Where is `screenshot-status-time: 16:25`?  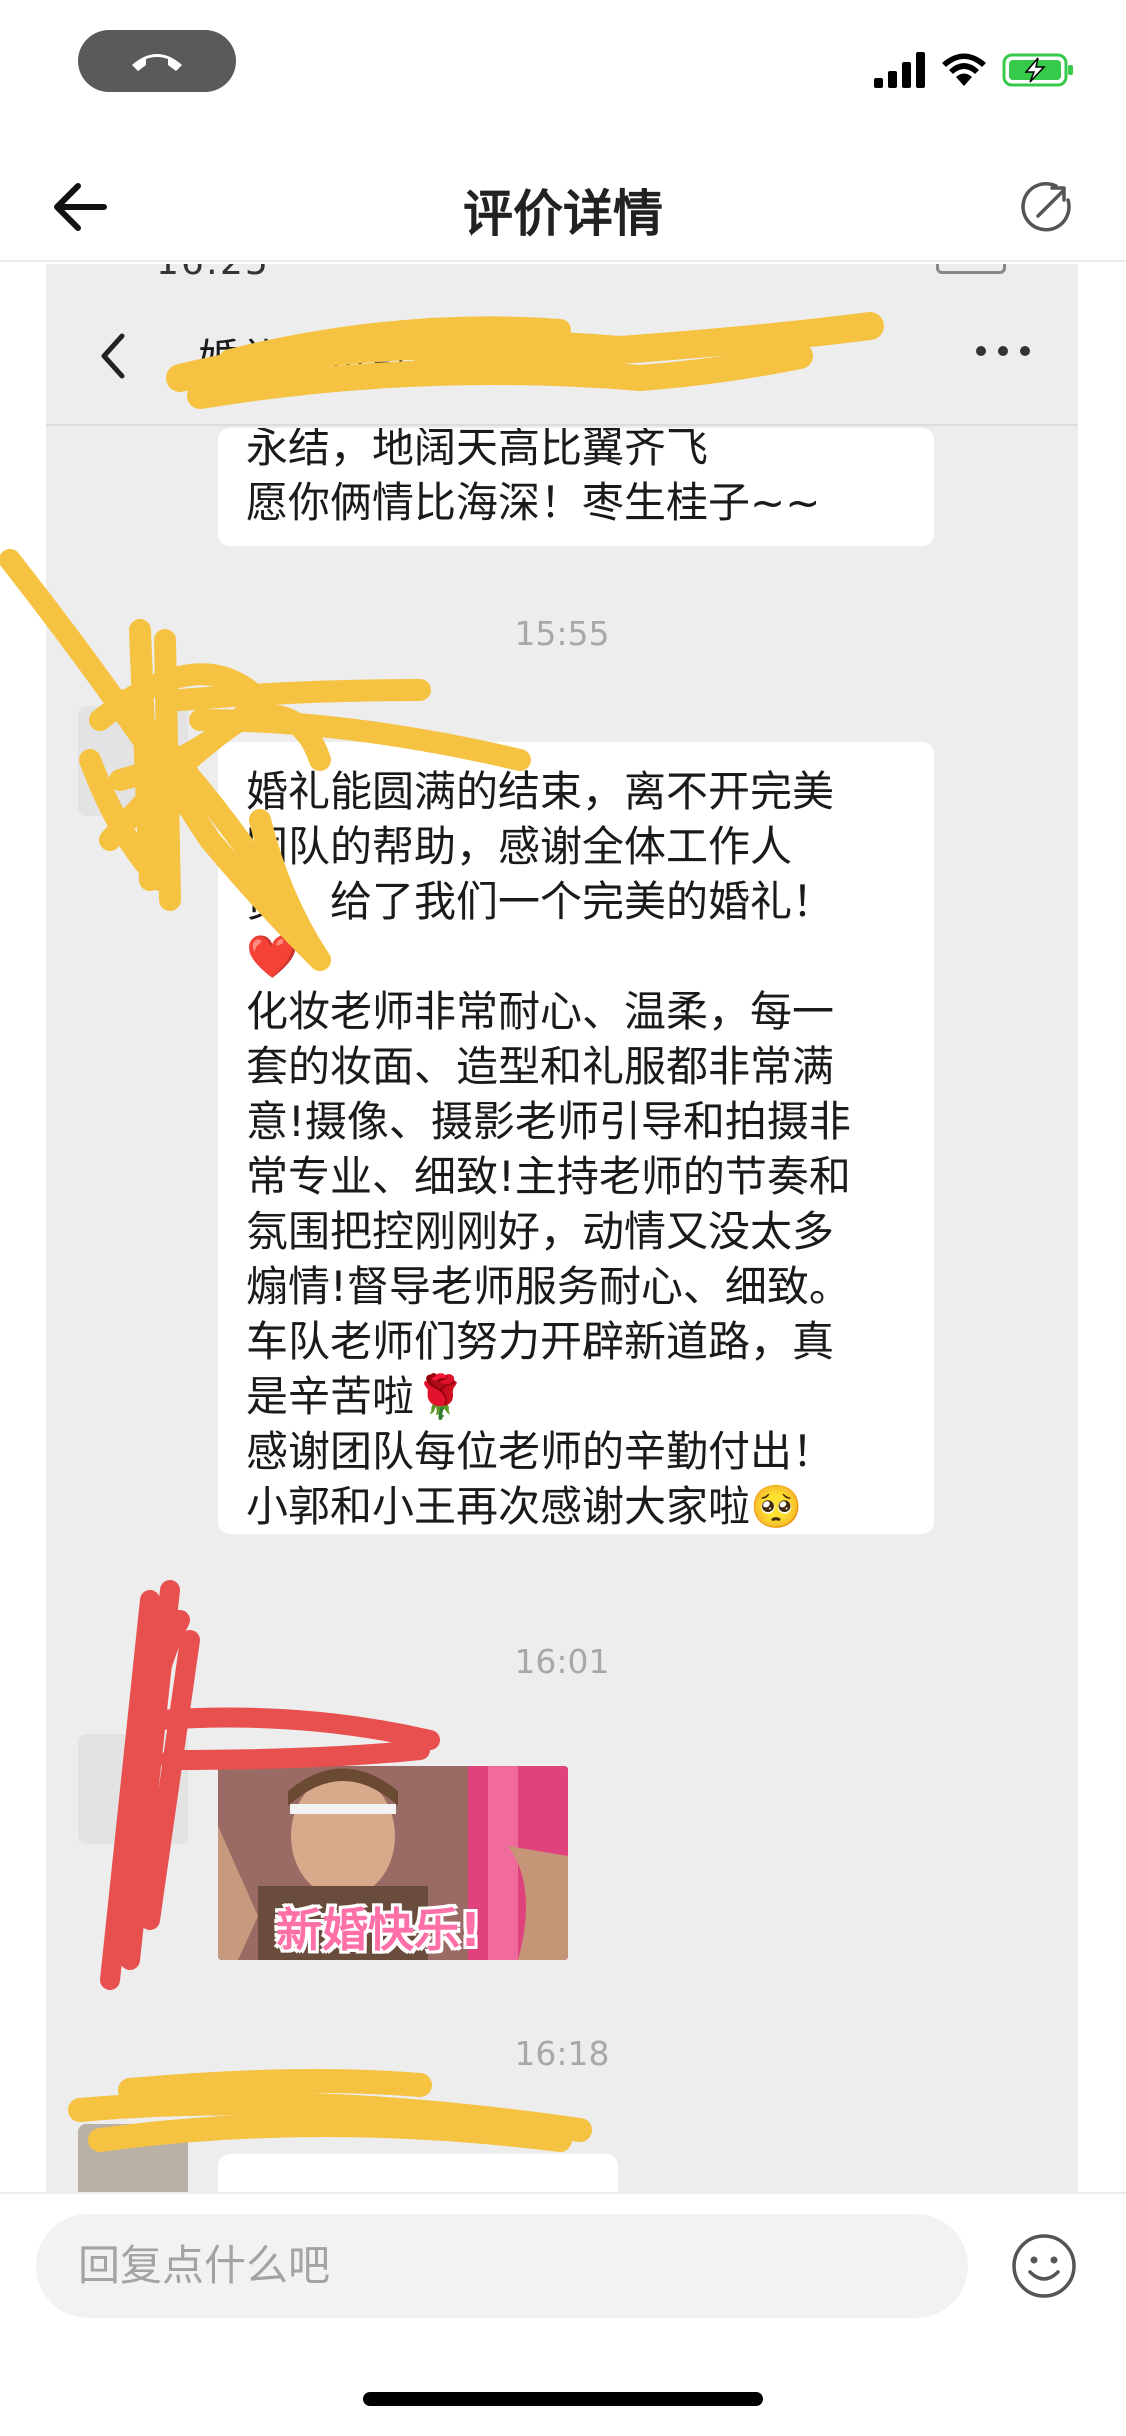 screenshot-status-time: 16:25 is located at coordinates (213, 273).